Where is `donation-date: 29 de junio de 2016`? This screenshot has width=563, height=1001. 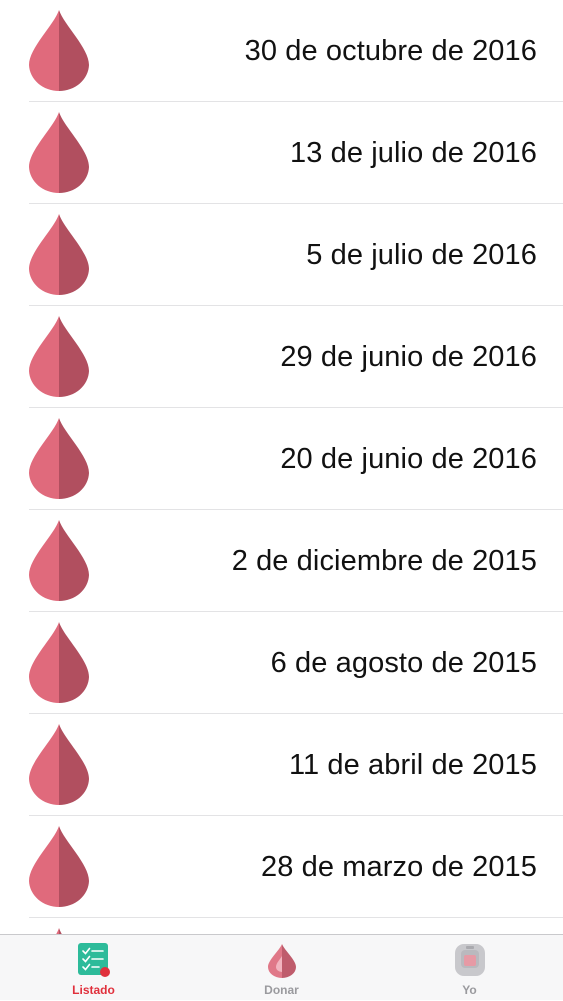
donation-date: 29 de junio de 2016 is located at coordinates (408, 357).